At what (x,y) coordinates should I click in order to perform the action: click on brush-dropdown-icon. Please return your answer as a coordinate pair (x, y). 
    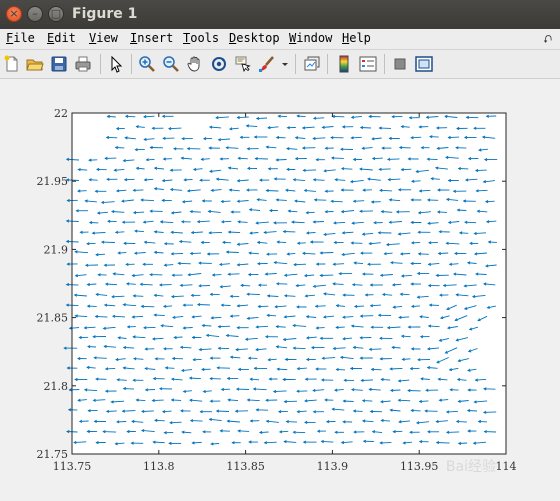
    Looking at the image, I should click on (285, 64).